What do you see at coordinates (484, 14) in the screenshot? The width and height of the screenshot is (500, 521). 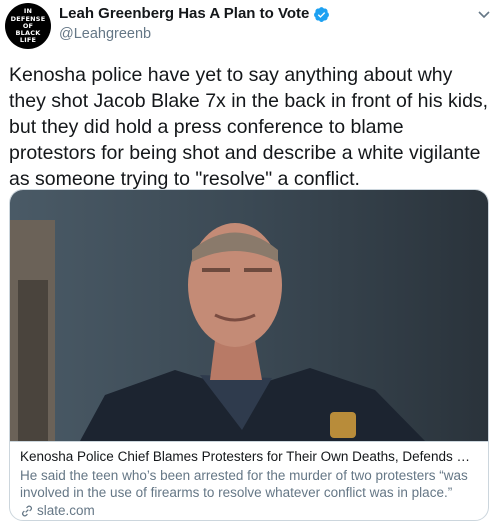 I see `chevron-down-icon` at bounding box center [484, 14].